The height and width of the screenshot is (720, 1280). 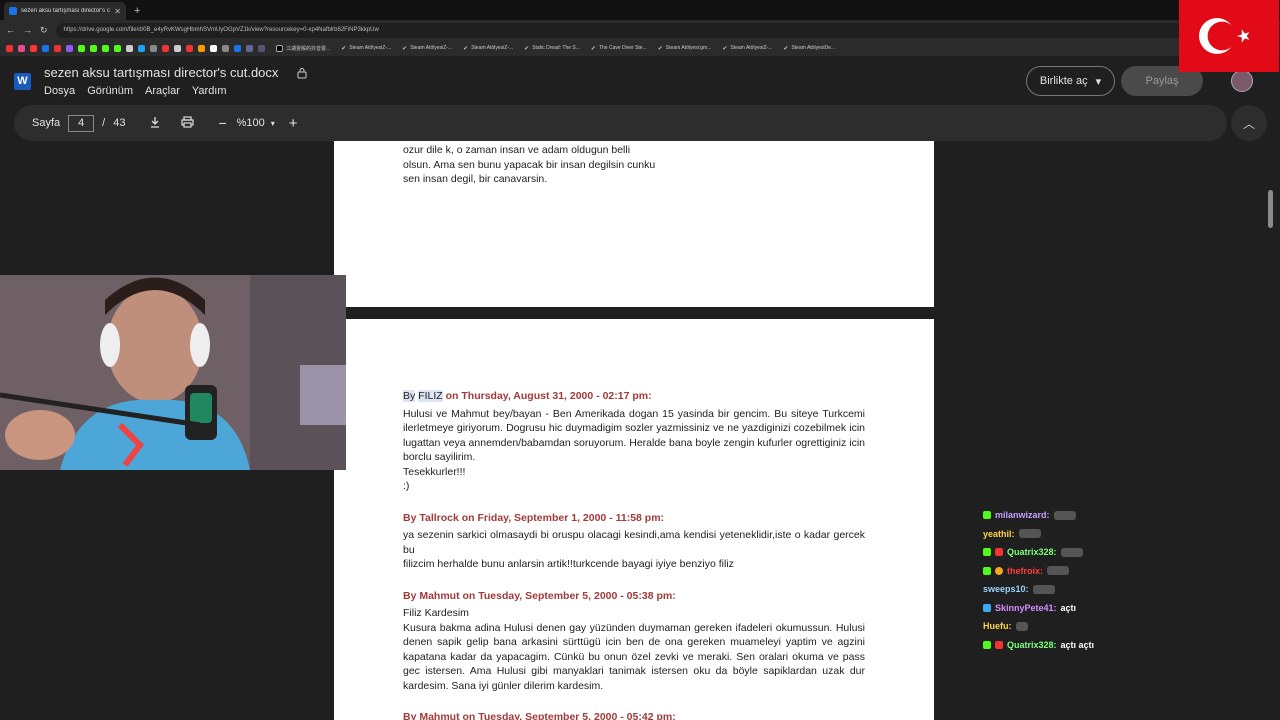 What do you see at coordinates (430, 396) in the screenshot?
I see `highlighted-author: FILIZ` at bounding box center [430, 396].